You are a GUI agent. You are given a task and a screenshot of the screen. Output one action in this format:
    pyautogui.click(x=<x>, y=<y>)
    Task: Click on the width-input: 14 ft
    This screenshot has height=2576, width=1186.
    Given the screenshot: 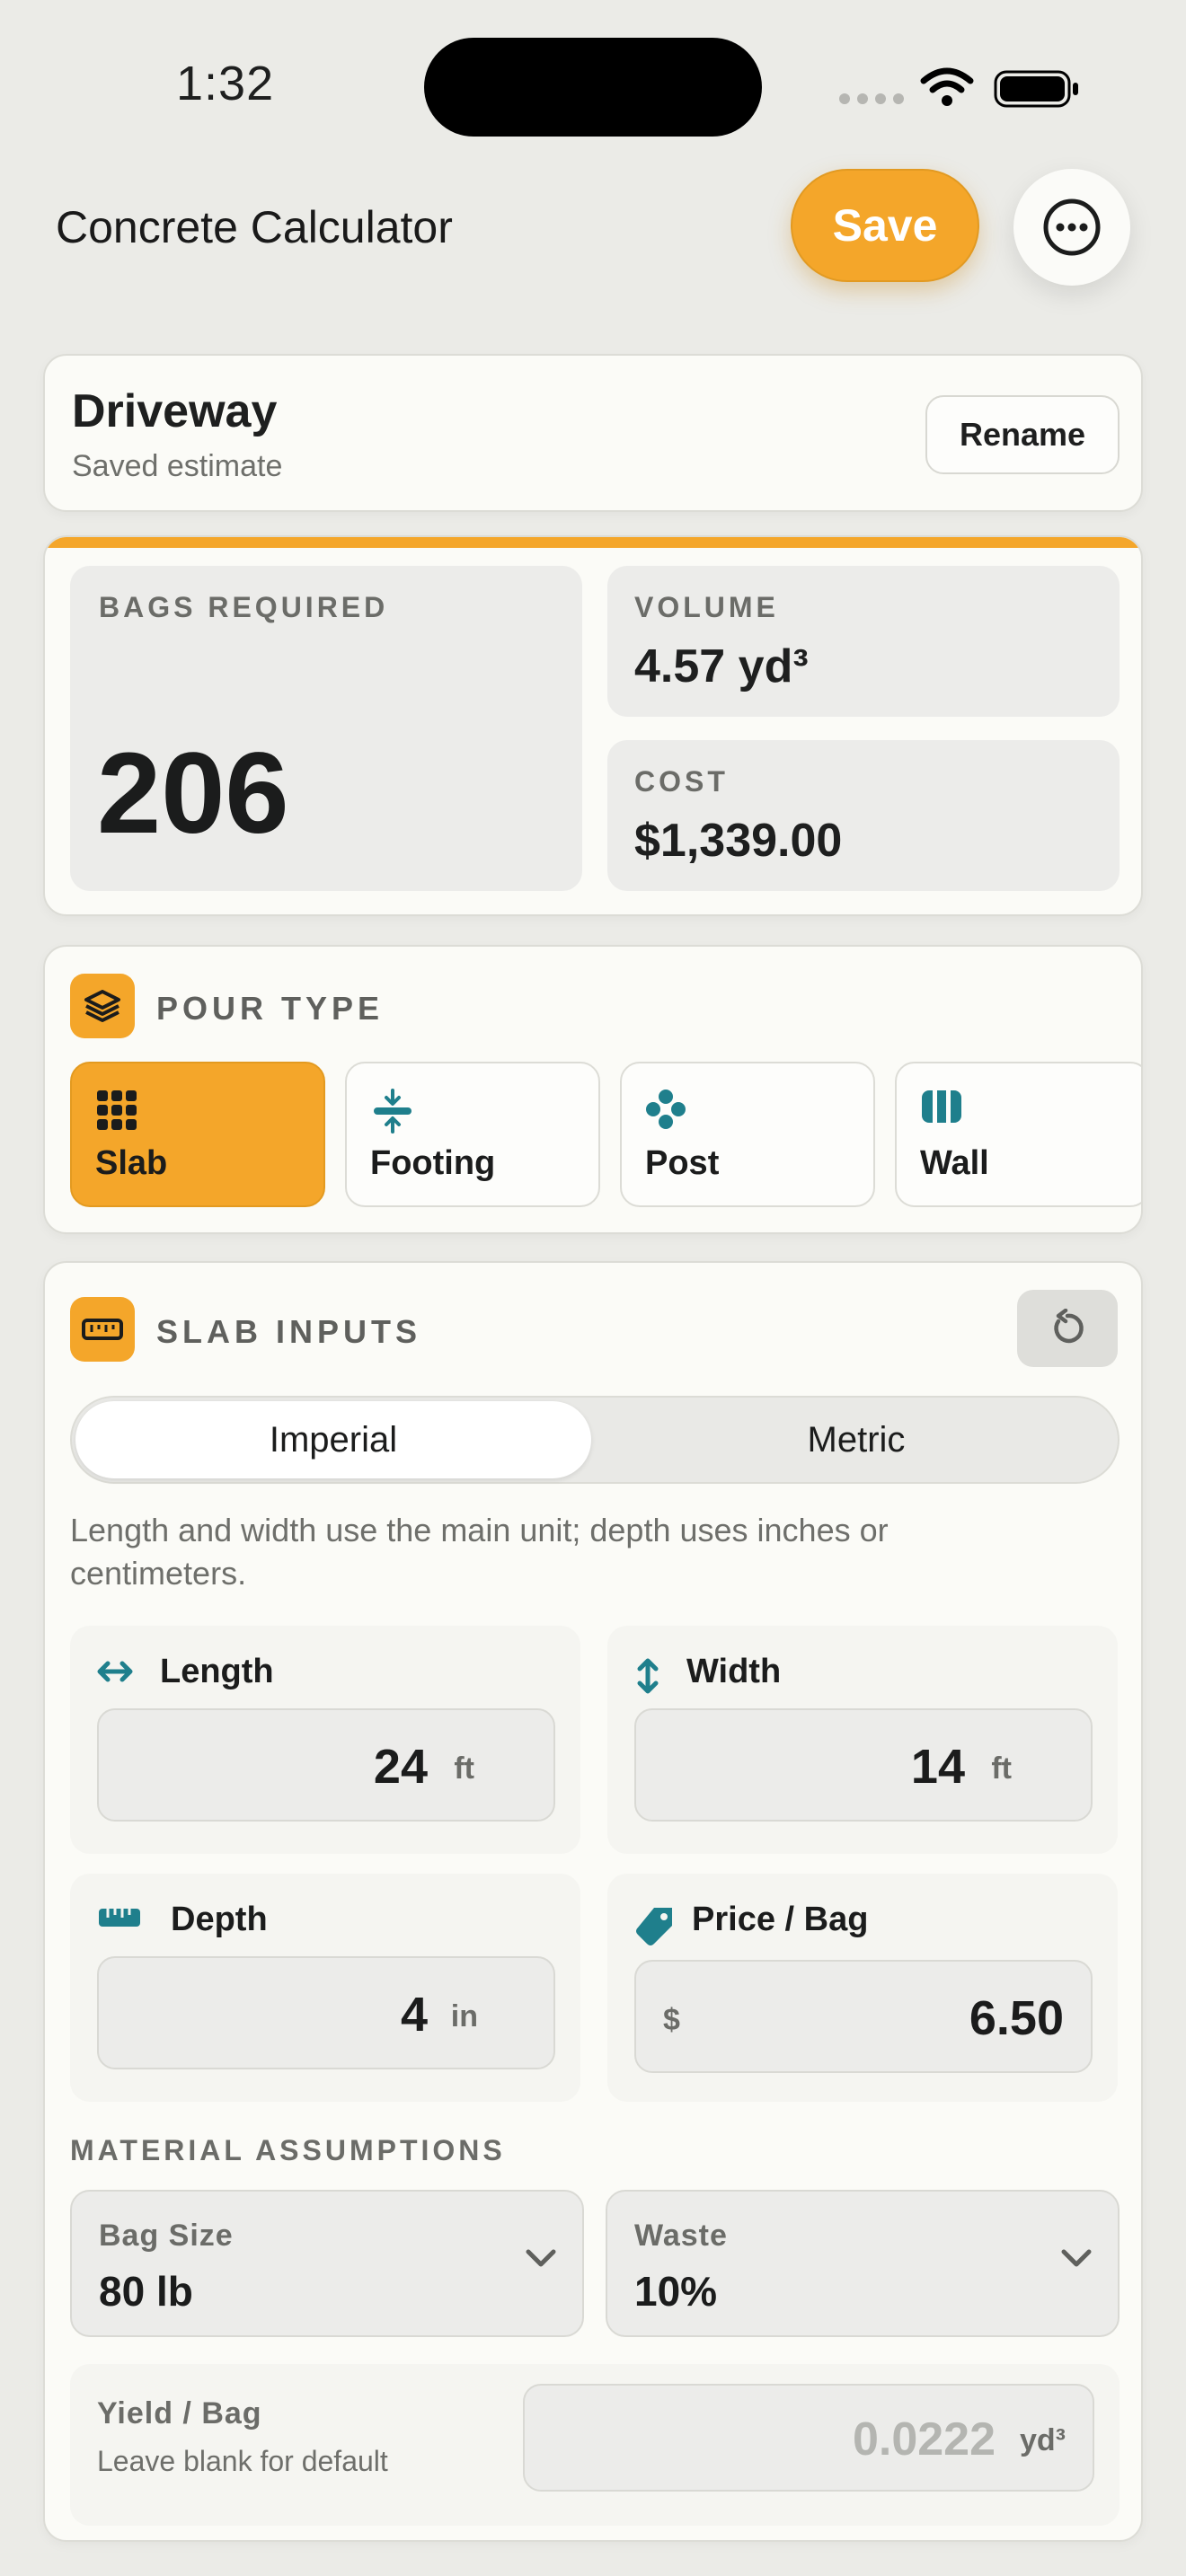 What is the action you would take?
    pyautogui.click(x=863, y=1765)
    